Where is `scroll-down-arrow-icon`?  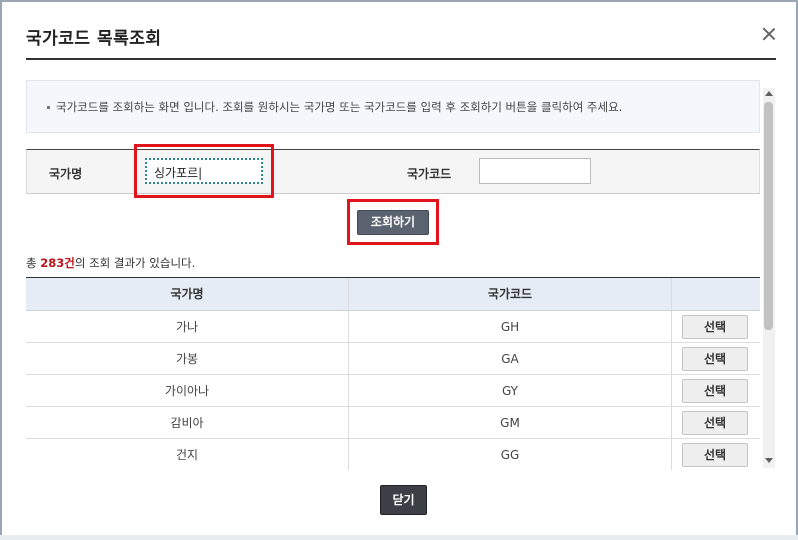
scroll-down-arrow-icon is located at coordinates (769, 460).